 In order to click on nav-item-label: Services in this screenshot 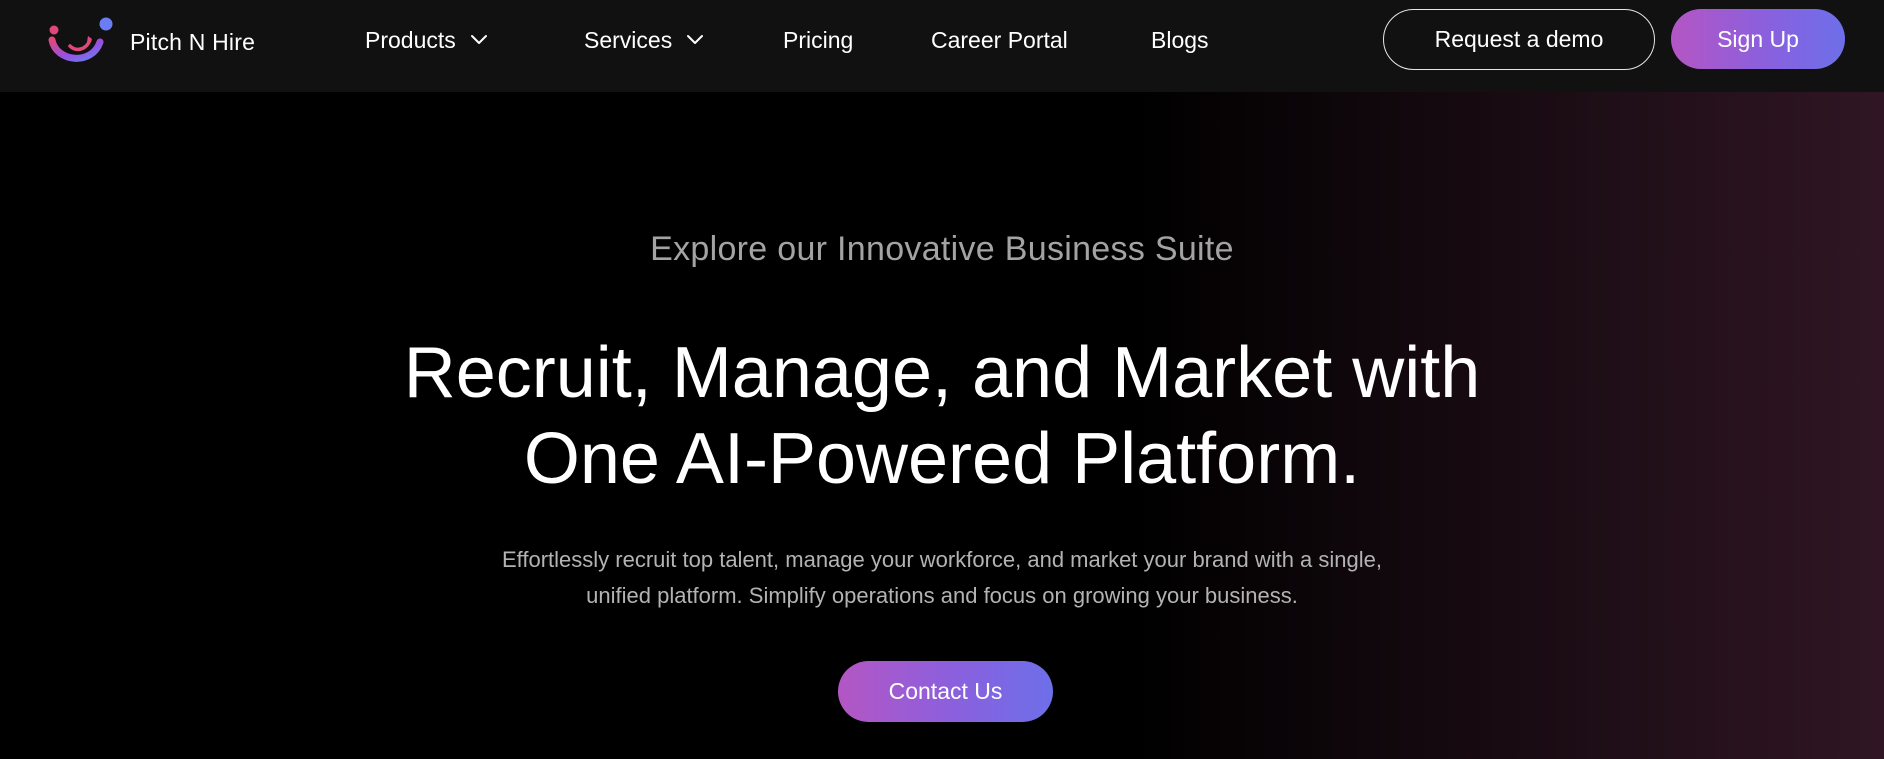, I will do `click(628, 39)`.